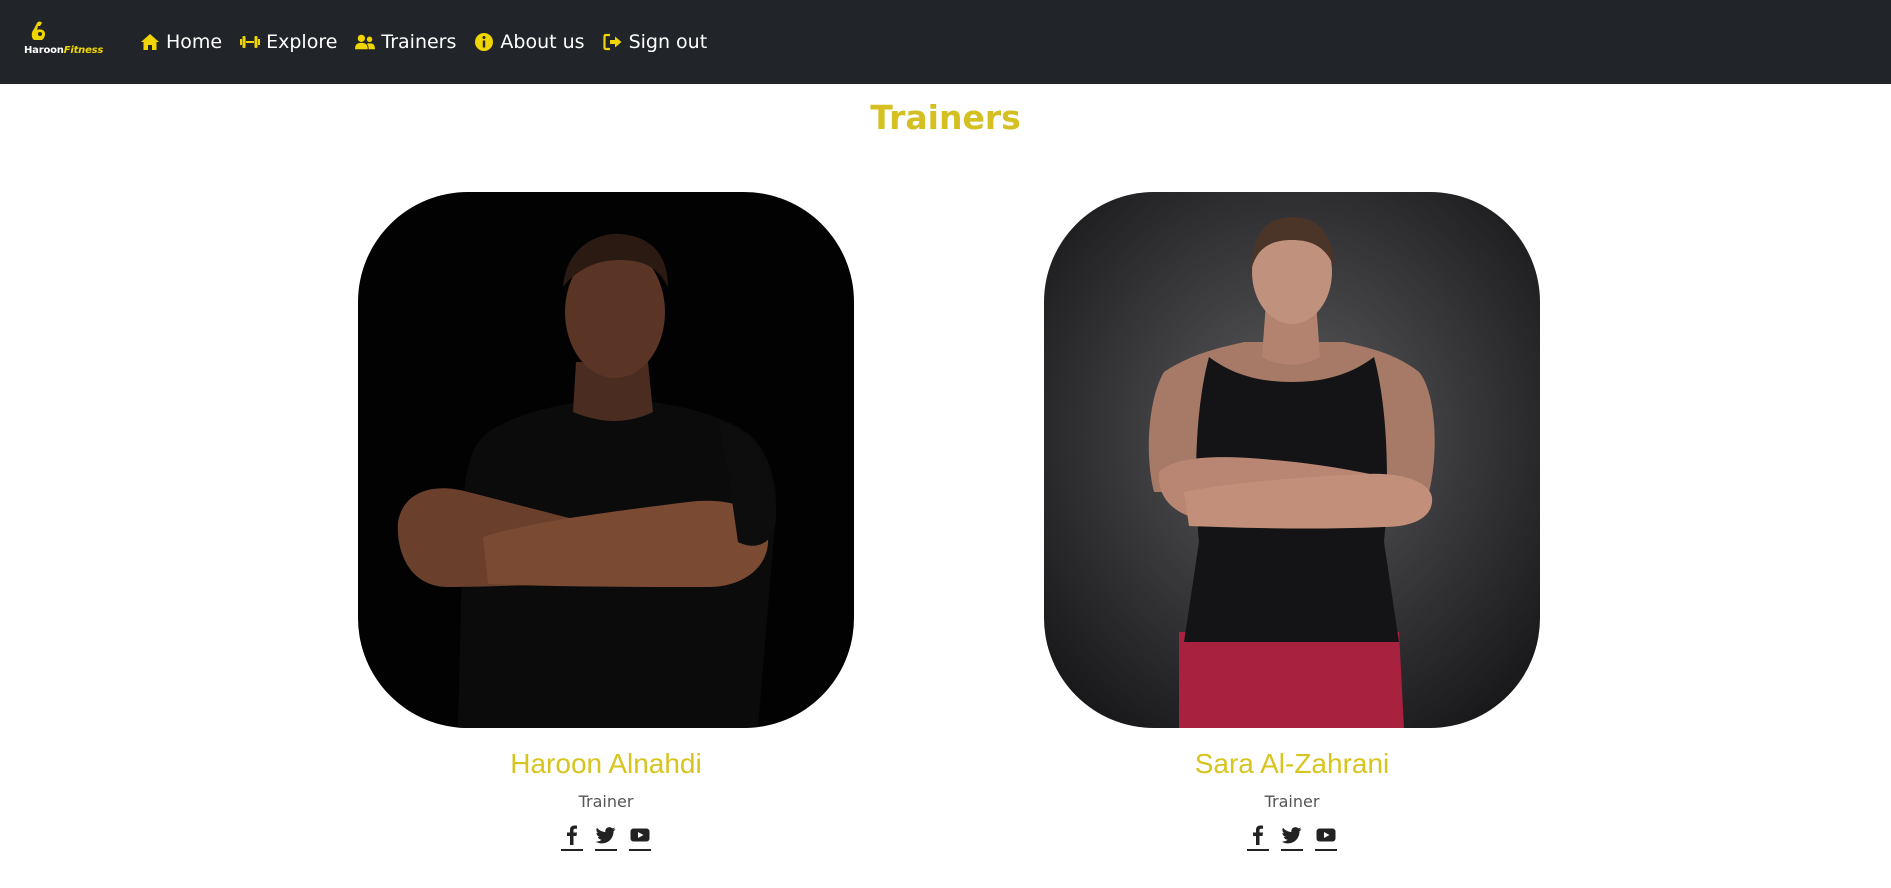 This screenshot has height=888, width=1891. Describe the element at coordinates (150, 42) in the screenshot. I see `home-icon` at that location.